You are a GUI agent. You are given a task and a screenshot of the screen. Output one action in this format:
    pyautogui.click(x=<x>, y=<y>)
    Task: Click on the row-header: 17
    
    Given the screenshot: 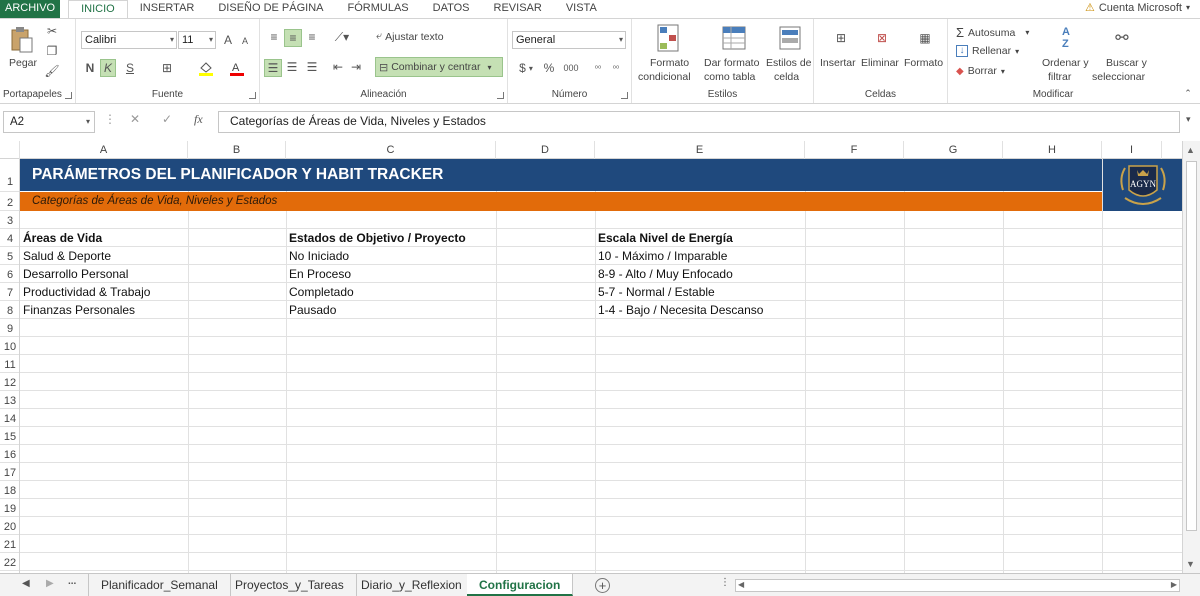 What is the action you would take?
    pyautogui.click(x=9, y=472)
    